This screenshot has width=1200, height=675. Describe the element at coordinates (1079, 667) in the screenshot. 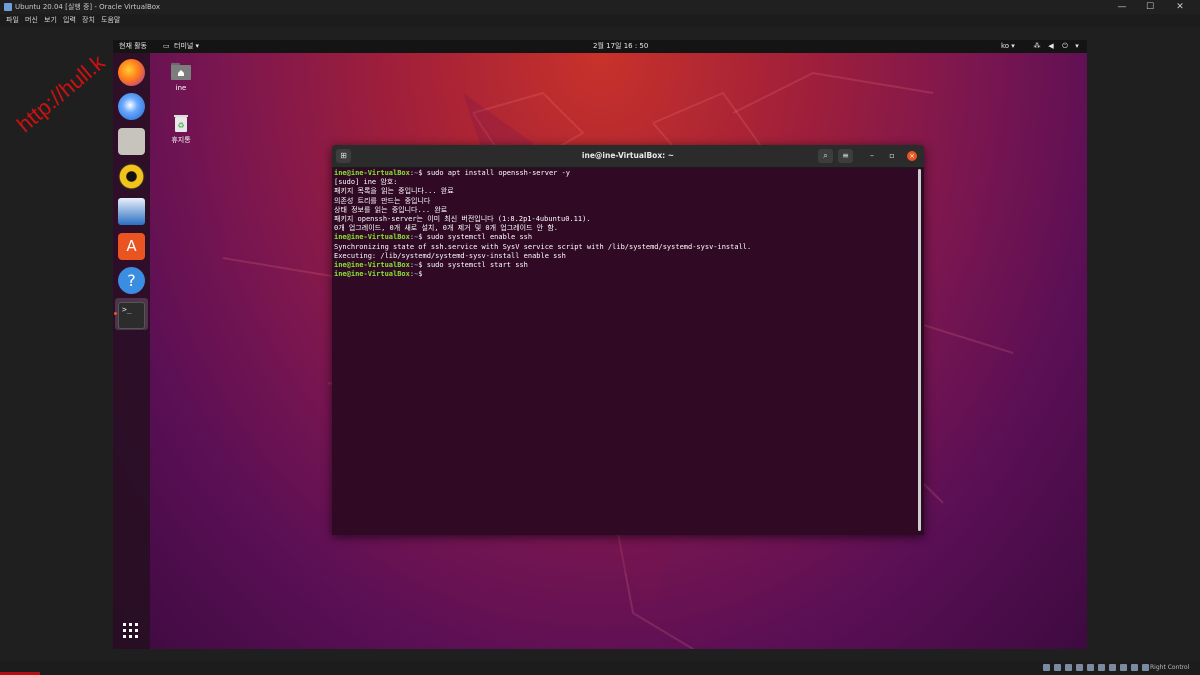

I see `network-adapter-icon` at that location.